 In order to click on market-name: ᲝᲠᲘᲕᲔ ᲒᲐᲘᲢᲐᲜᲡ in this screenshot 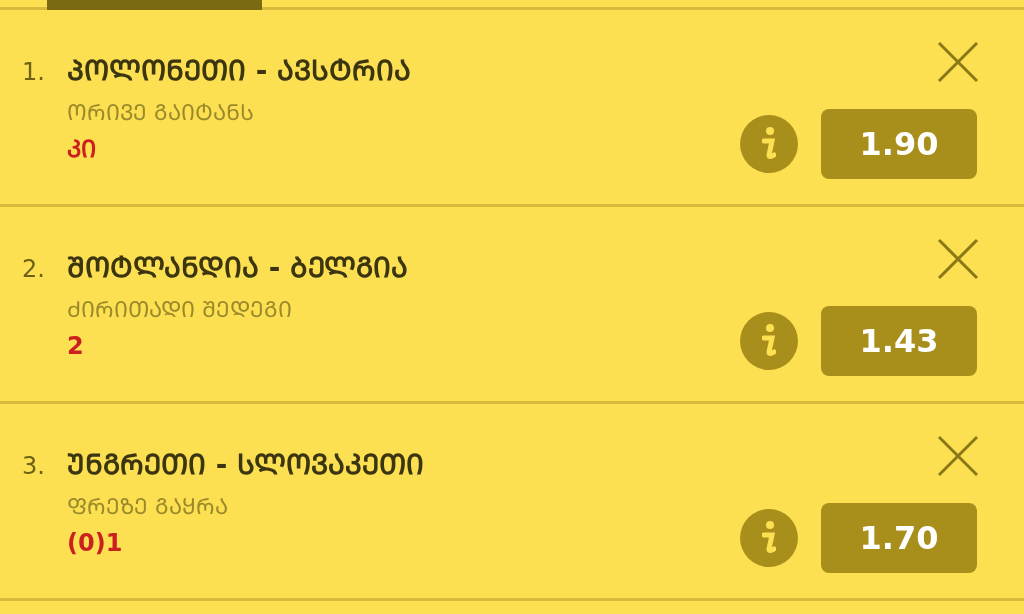, I will do `click(160, 113)`.